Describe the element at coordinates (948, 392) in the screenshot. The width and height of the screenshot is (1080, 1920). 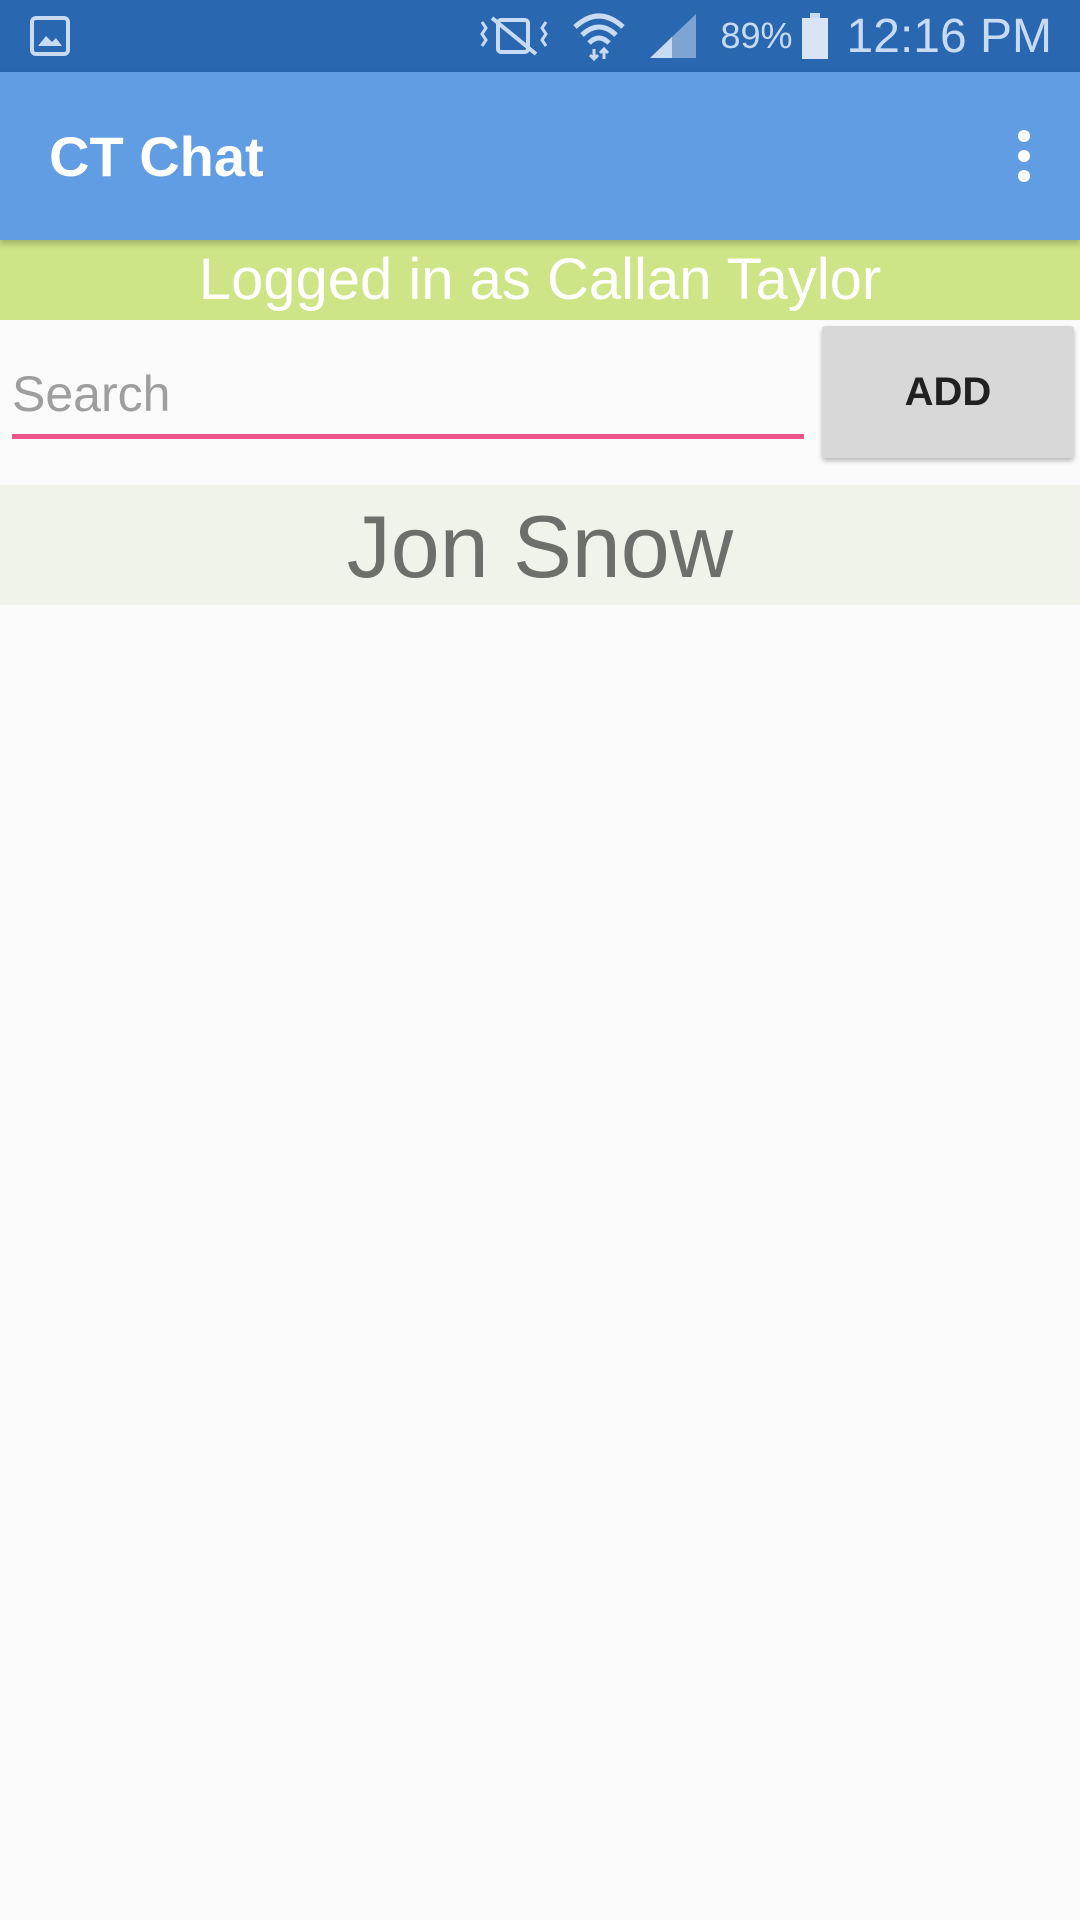
I see `add-button: ADD` at that location.